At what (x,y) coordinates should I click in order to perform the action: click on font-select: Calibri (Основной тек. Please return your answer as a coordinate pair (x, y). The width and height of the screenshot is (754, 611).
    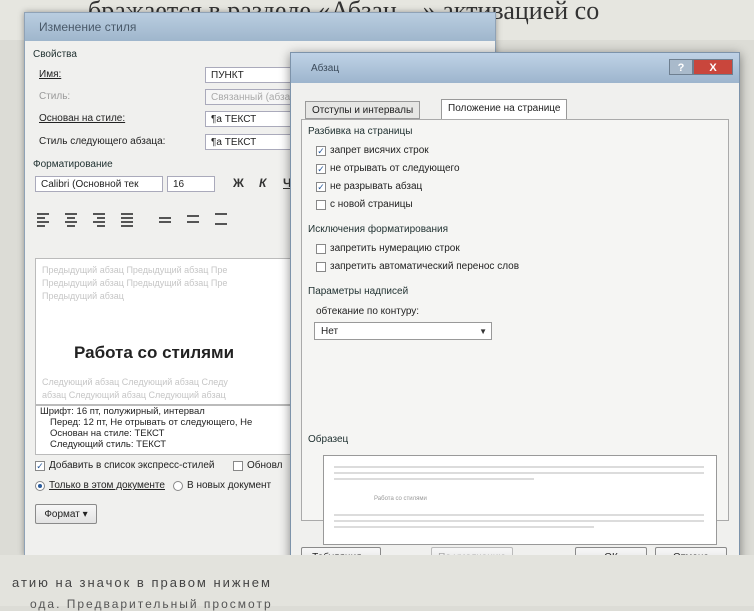
    Looking at the image, I should click on (99, 184).